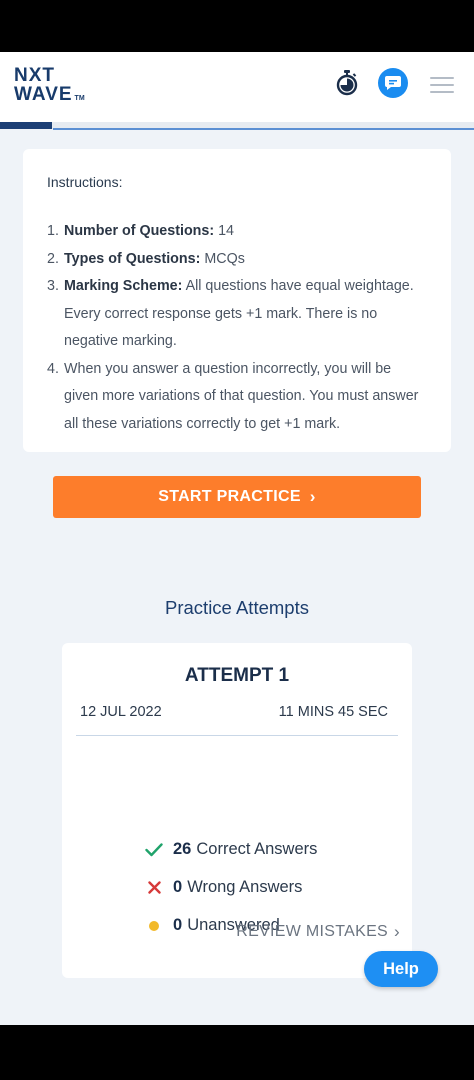 The width and height of the screenshot is (474, 1080). Describe the element at coordinates (257, 849) in the screenshot. I see `correct-label: Correct Answers` at that location.